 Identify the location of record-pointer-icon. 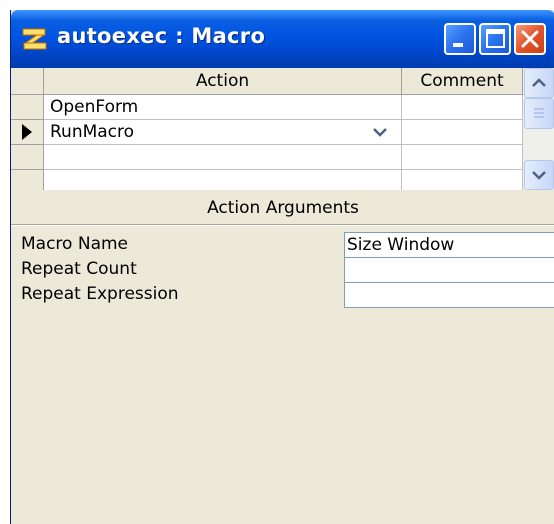
(27, 132).